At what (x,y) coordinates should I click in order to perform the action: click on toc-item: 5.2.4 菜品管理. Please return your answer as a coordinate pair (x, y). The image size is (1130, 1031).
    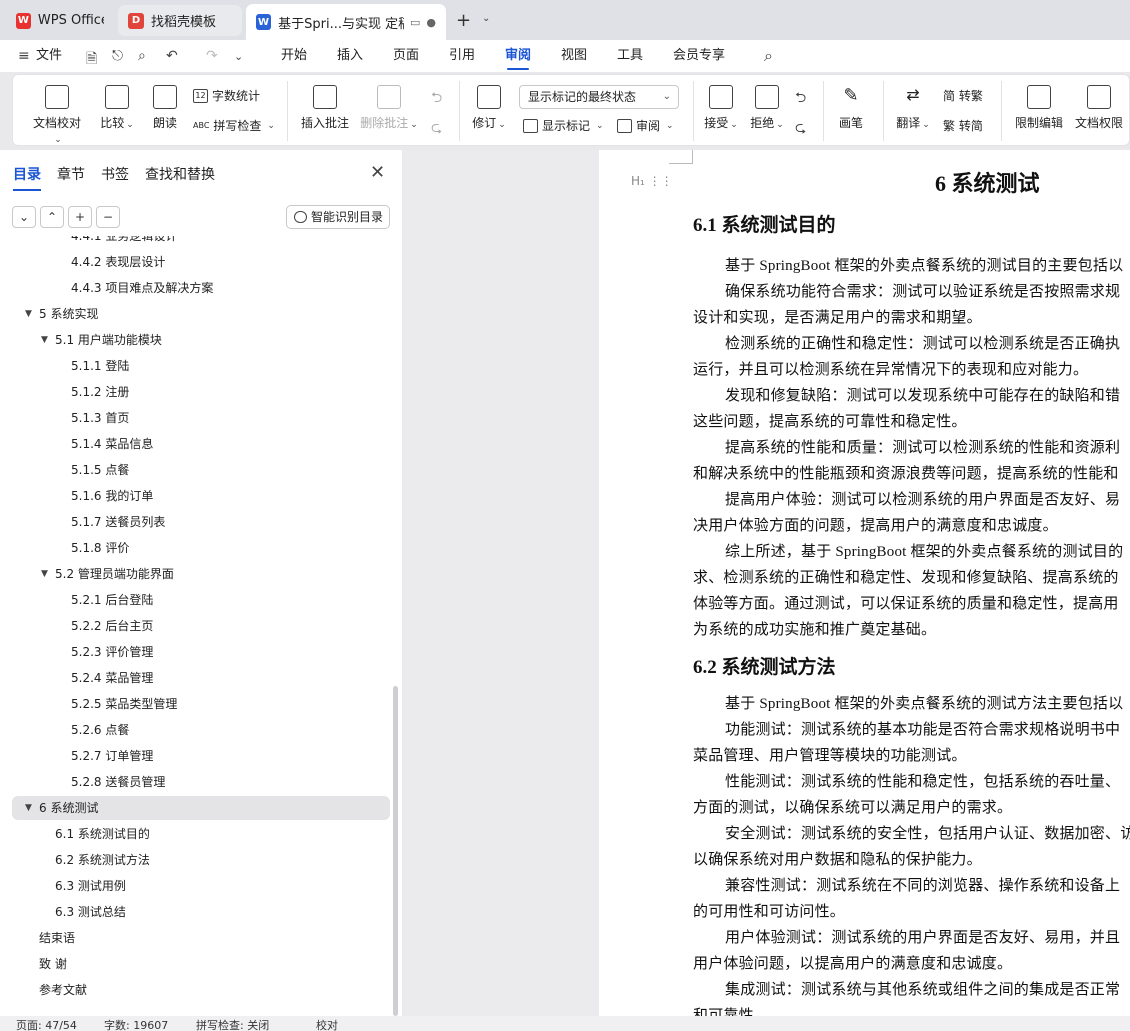
    Looking at the image, I should click on (201, 678).